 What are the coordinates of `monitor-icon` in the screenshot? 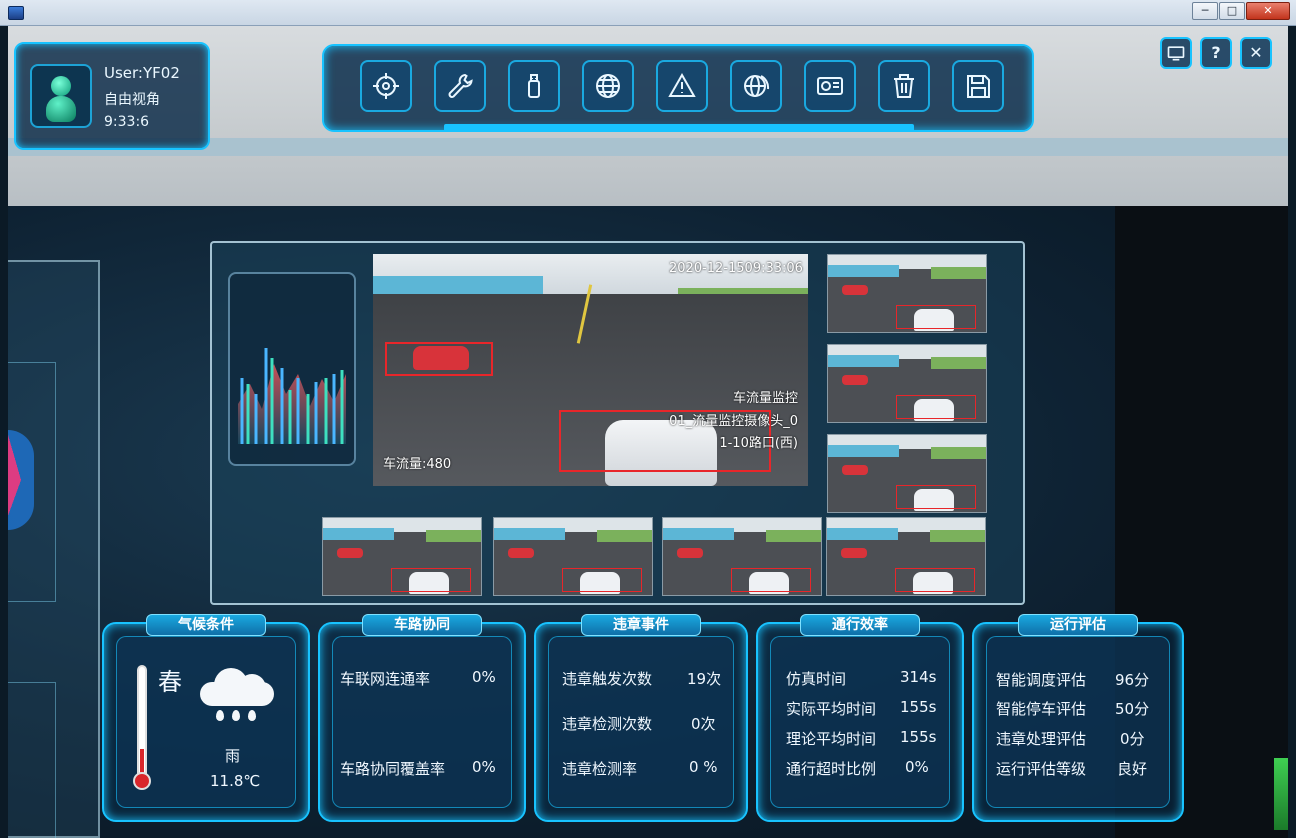 It's located at (1176, 53).